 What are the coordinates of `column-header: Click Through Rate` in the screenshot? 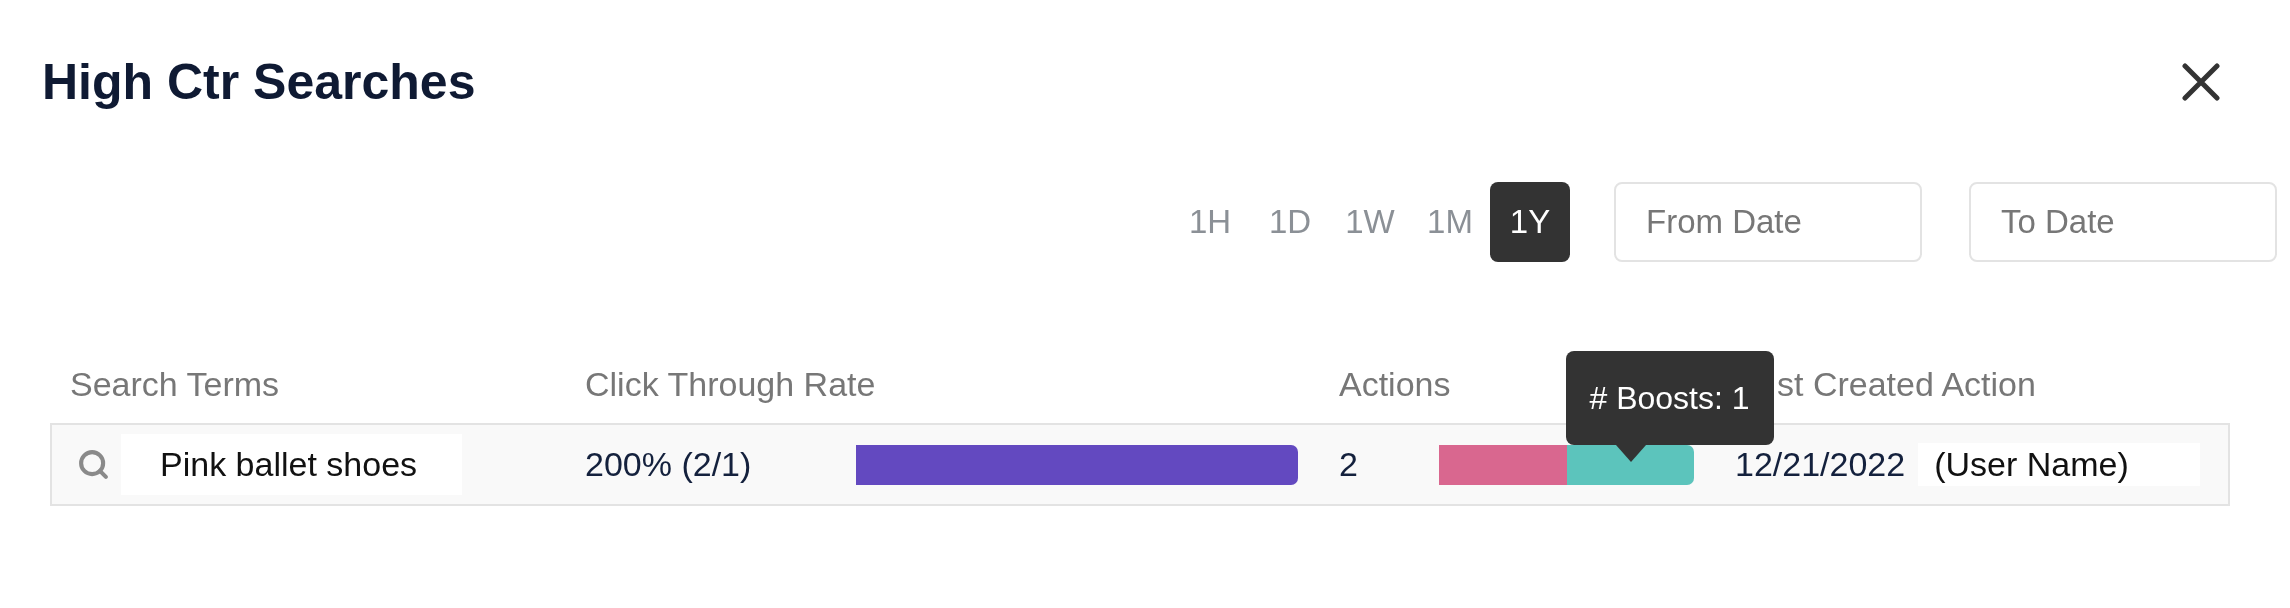 It's located at (730, 384).